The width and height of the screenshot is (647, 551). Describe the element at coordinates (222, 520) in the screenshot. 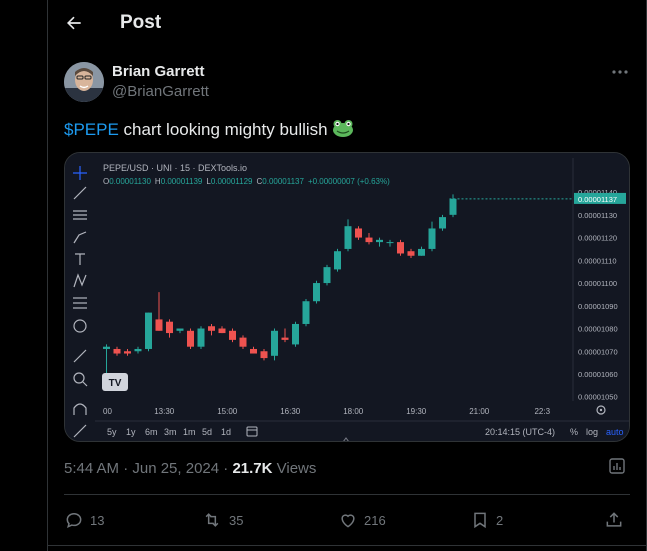

I see `repost-button: 35` at that location.